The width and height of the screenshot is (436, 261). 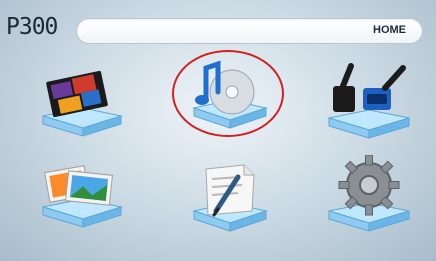 I want to click on menu-item-settings, so click(x=368, y=200).